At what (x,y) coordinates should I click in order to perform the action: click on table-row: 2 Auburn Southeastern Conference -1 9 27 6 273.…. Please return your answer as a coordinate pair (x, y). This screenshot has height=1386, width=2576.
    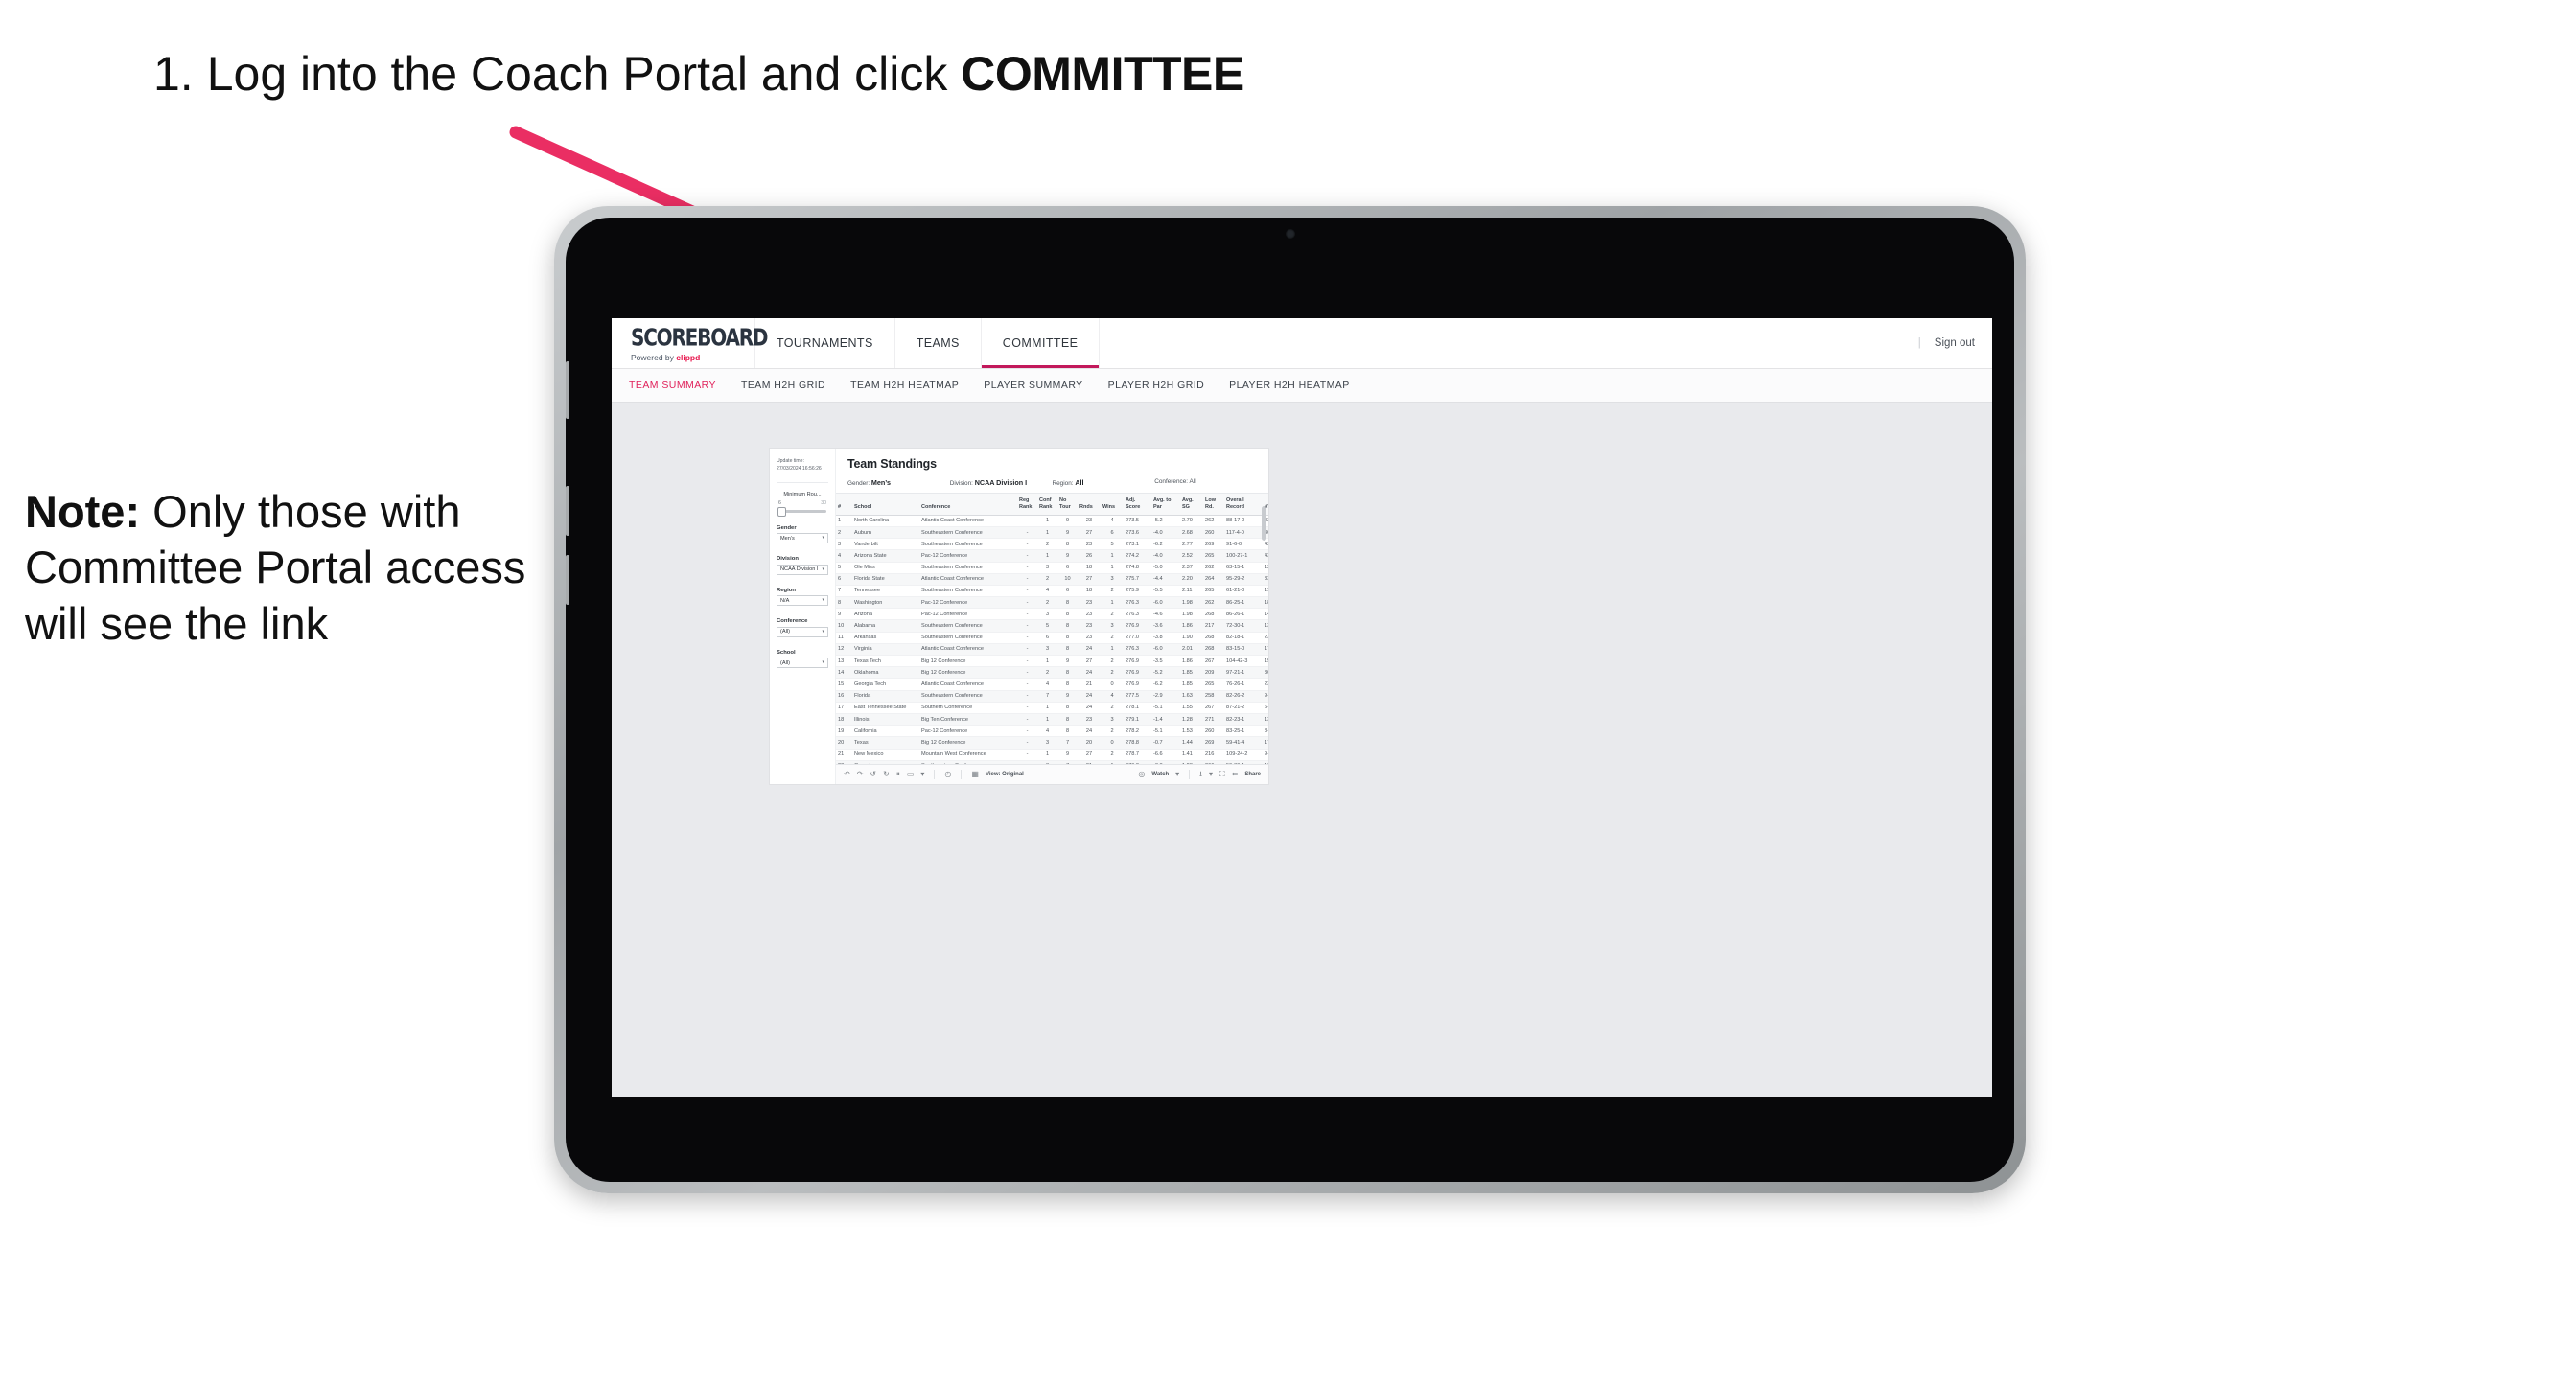
    Looking at the image, I should click on (1052, 533).